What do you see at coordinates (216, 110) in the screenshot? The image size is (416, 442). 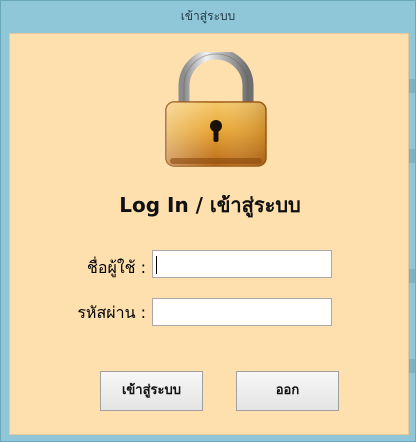 I see `padlock-icon` at bounding box center [216, 110].